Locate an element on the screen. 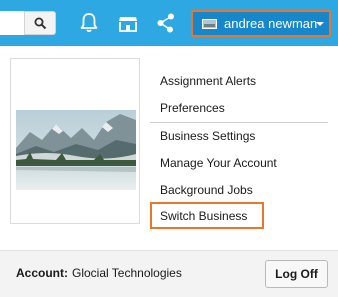  search-icon is located at coordinates (40, 23).